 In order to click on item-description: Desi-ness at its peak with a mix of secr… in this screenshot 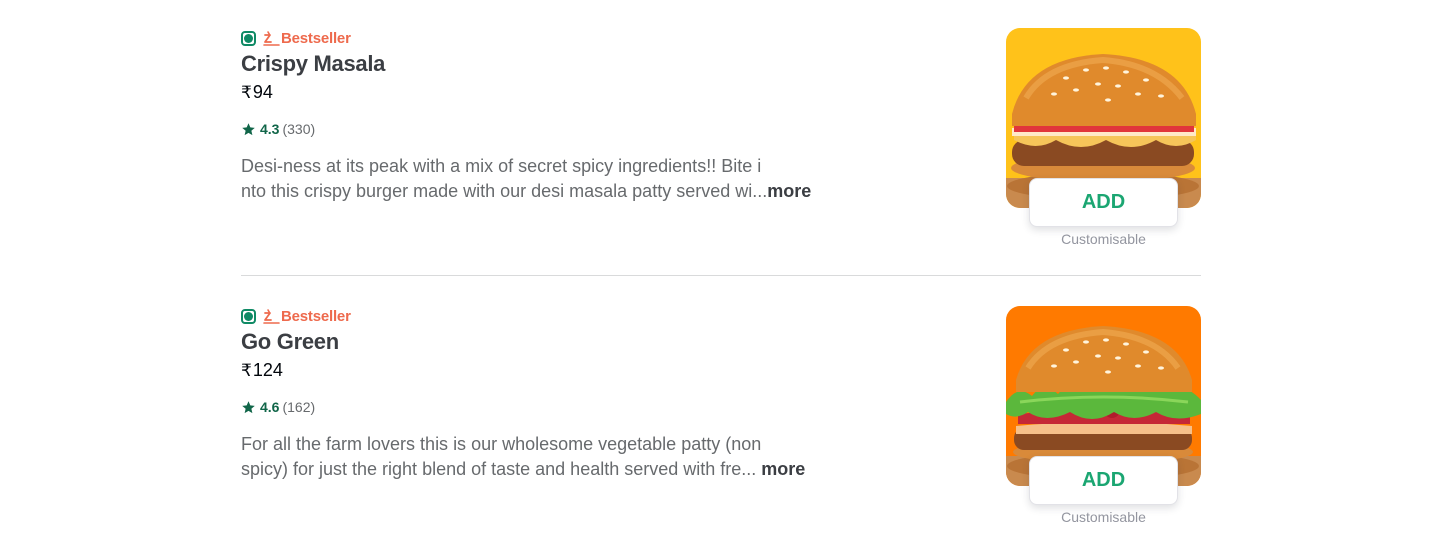, I will do `click(551, 179)`.